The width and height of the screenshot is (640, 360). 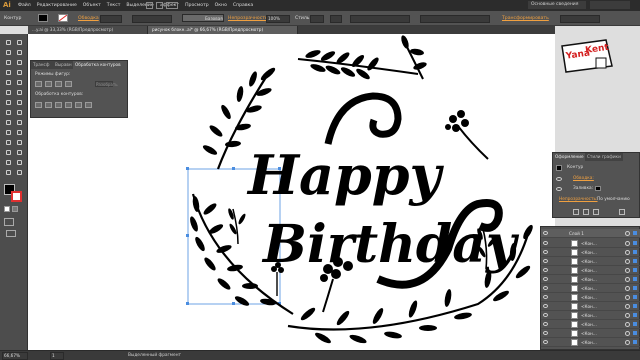 What do you see at coordinates (48, 84) in the screenshot?
I see `minus-front-button` at bounding box center [48, 84].